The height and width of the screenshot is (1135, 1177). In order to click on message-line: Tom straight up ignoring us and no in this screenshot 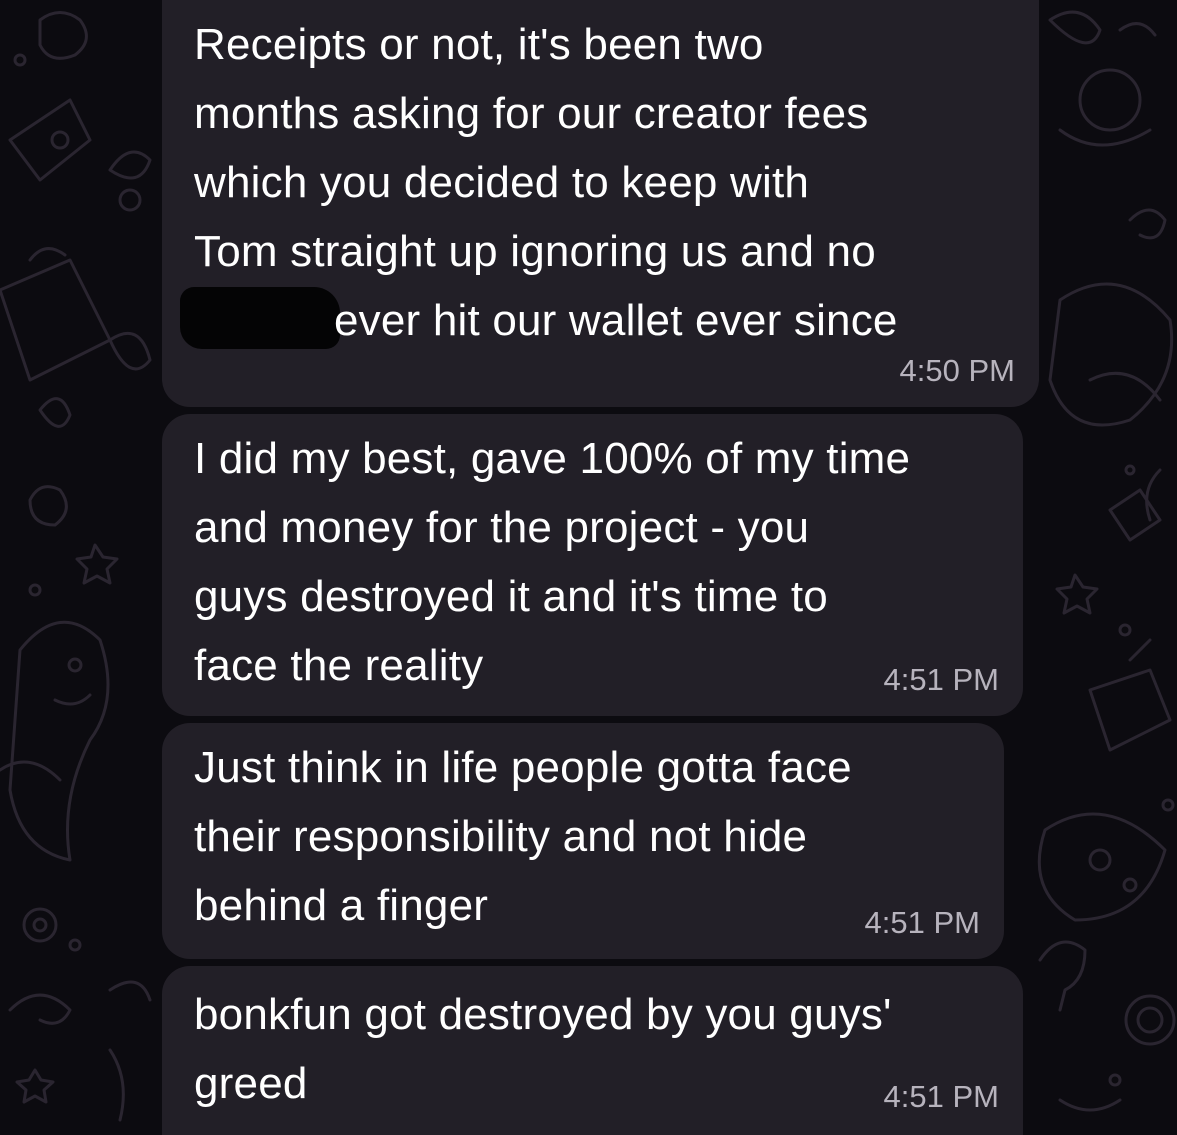, I will do `click(535, 251)`.